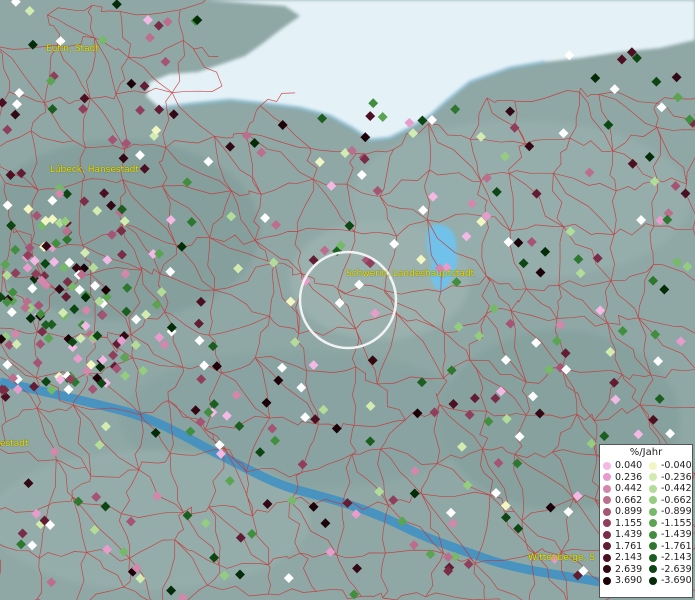 This screenshot has width=695, height=600. I want to click on legend-entry-positive: 0.899, so click(623, 512).